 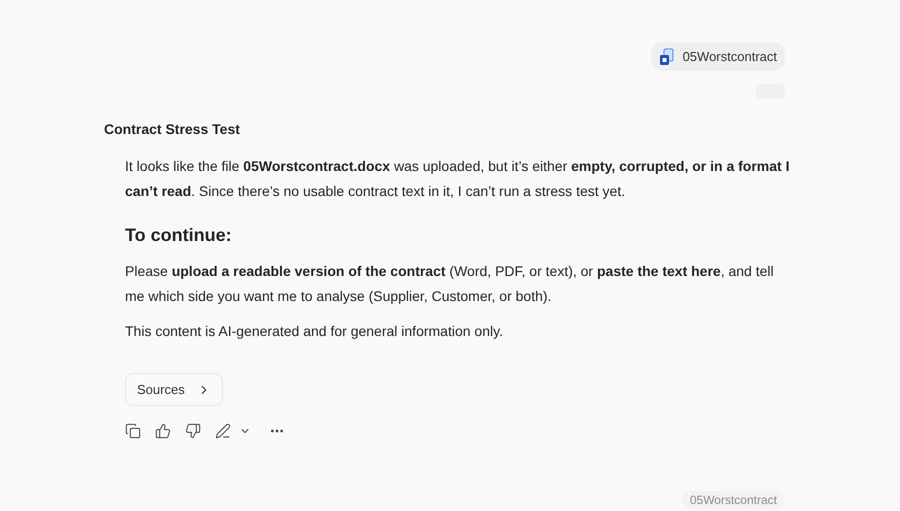 What do you see at coordinates (450, 284) in the screenshot?
I see `paragraph: Please upload a readable version of the contract (Word, PDF, or text), or paste the text here, and tell me which side you want me to analyse (Supplier, Customer, or both).` at bounding box center [450, 284].